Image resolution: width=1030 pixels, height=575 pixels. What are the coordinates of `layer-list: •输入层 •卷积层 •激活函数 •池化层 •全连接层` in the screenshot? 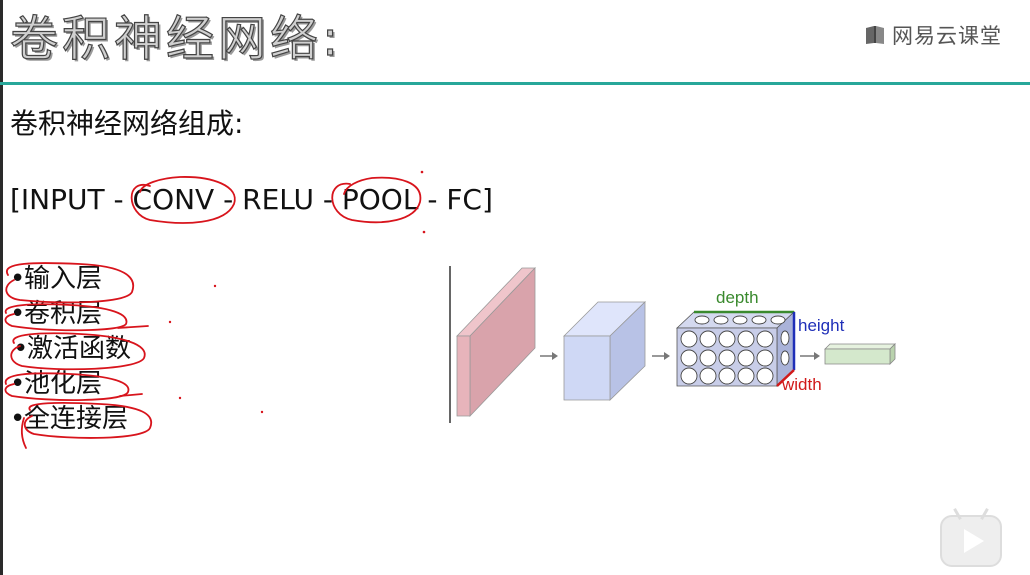 It's located at (70, 349).